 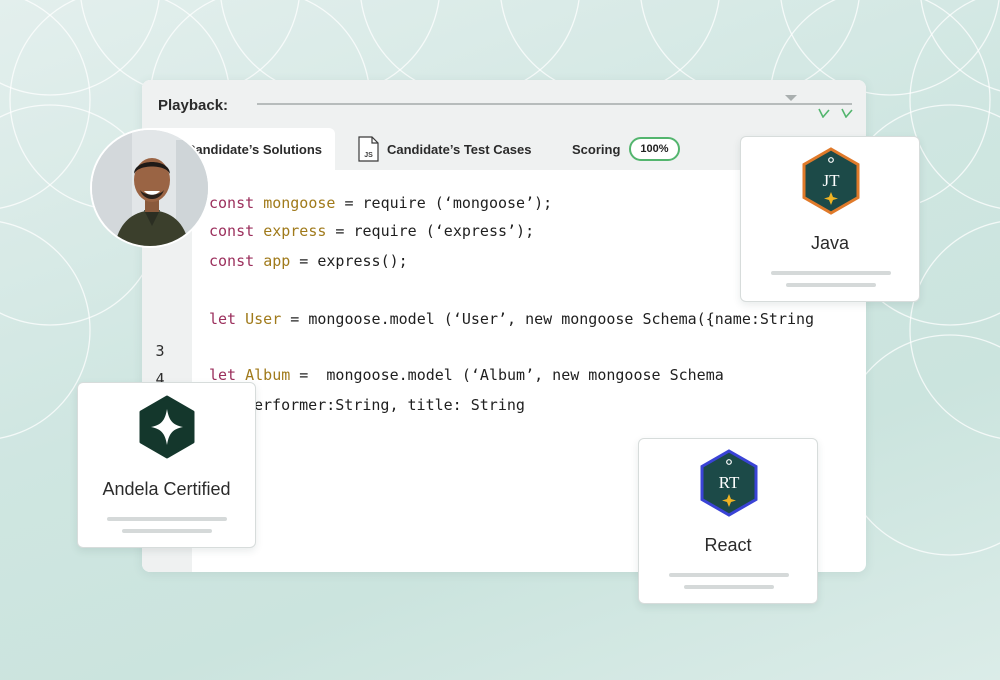 What do you see at coordinates (166, 489) in the screenshot?
I see `andela-card-title: Andela Certified` at bounding box center [166, 489].